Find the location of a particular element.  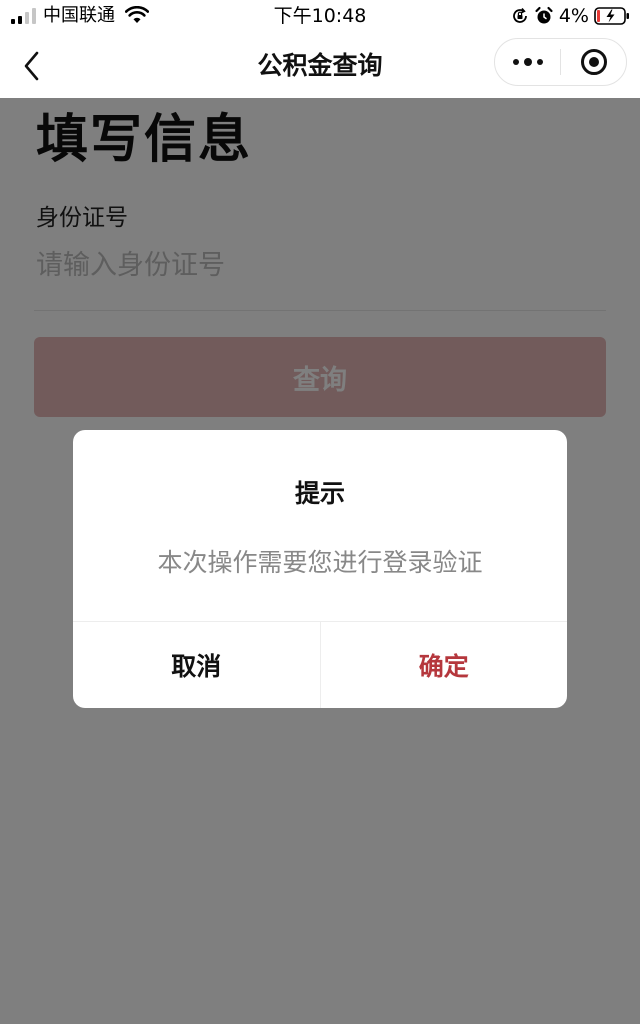

battery-charging-icon is located at coordinates (611, 16).